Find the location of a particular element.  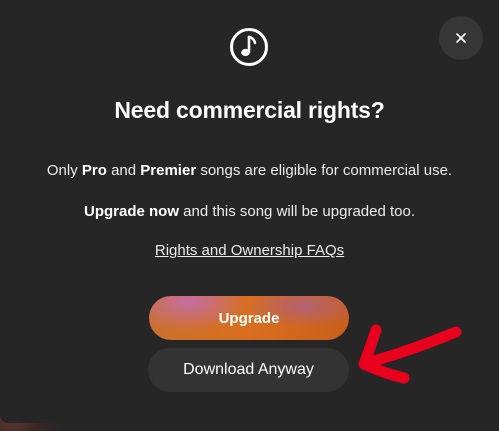

eligibility-middle: and is located at coordinates (123, 170).